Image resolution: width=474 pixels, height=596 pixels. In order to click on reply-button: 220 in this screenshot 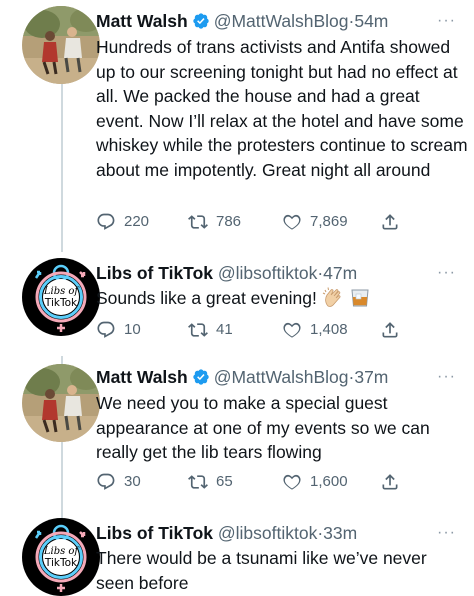, I will do `click(122, 222)`.